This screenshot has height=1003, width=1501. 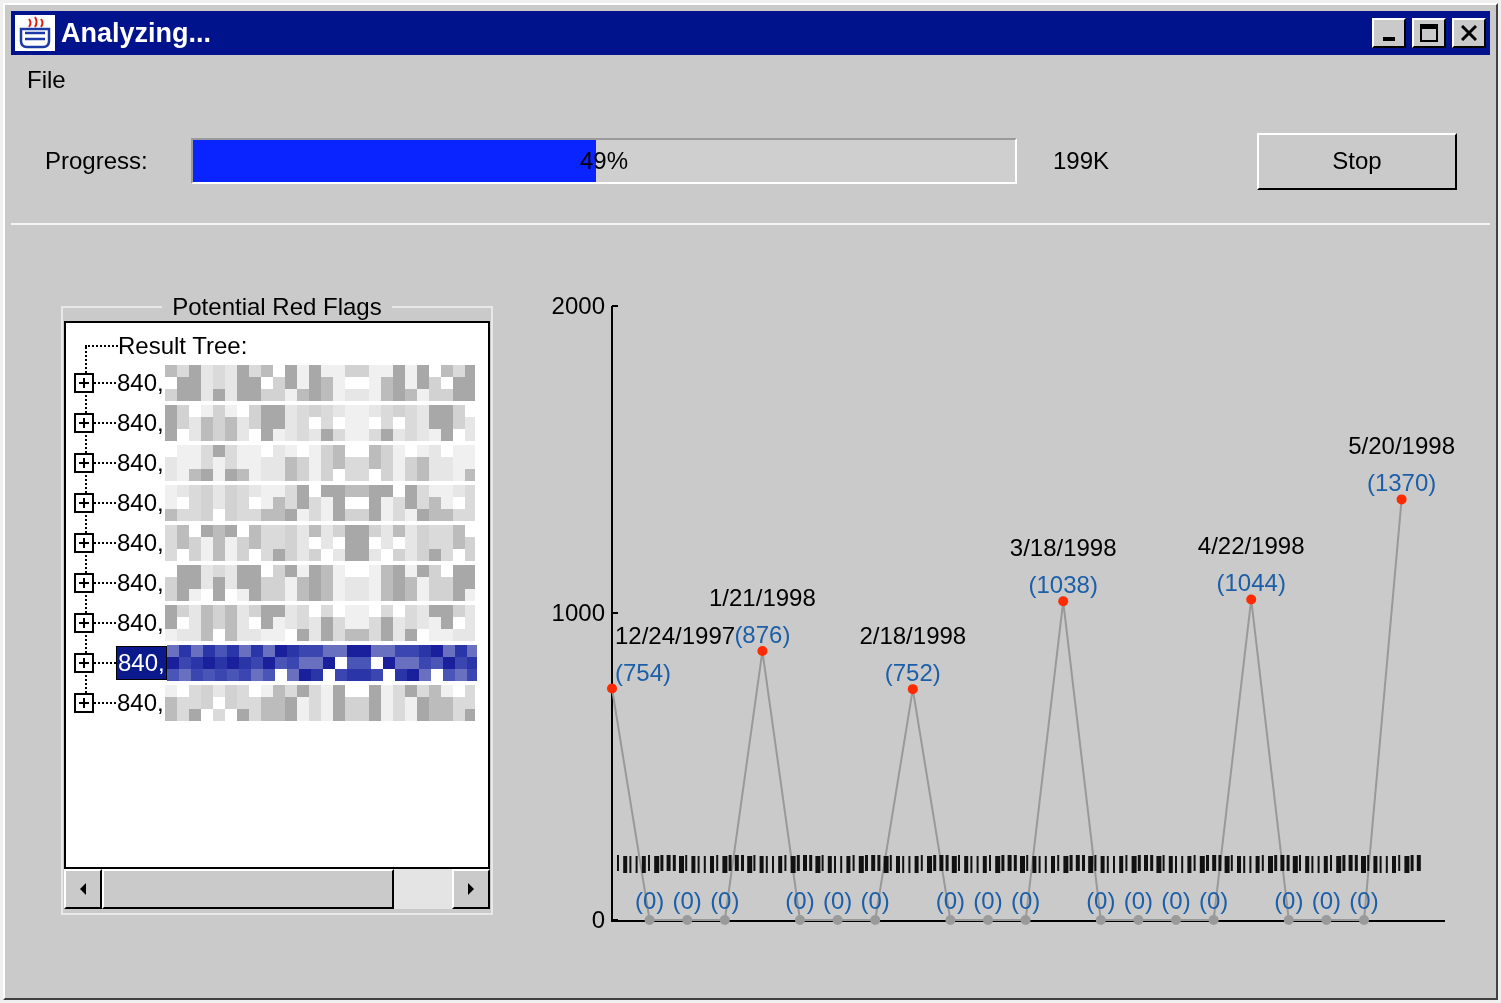 I want to click on point-value-label: (754), so click(x=643, y=672).